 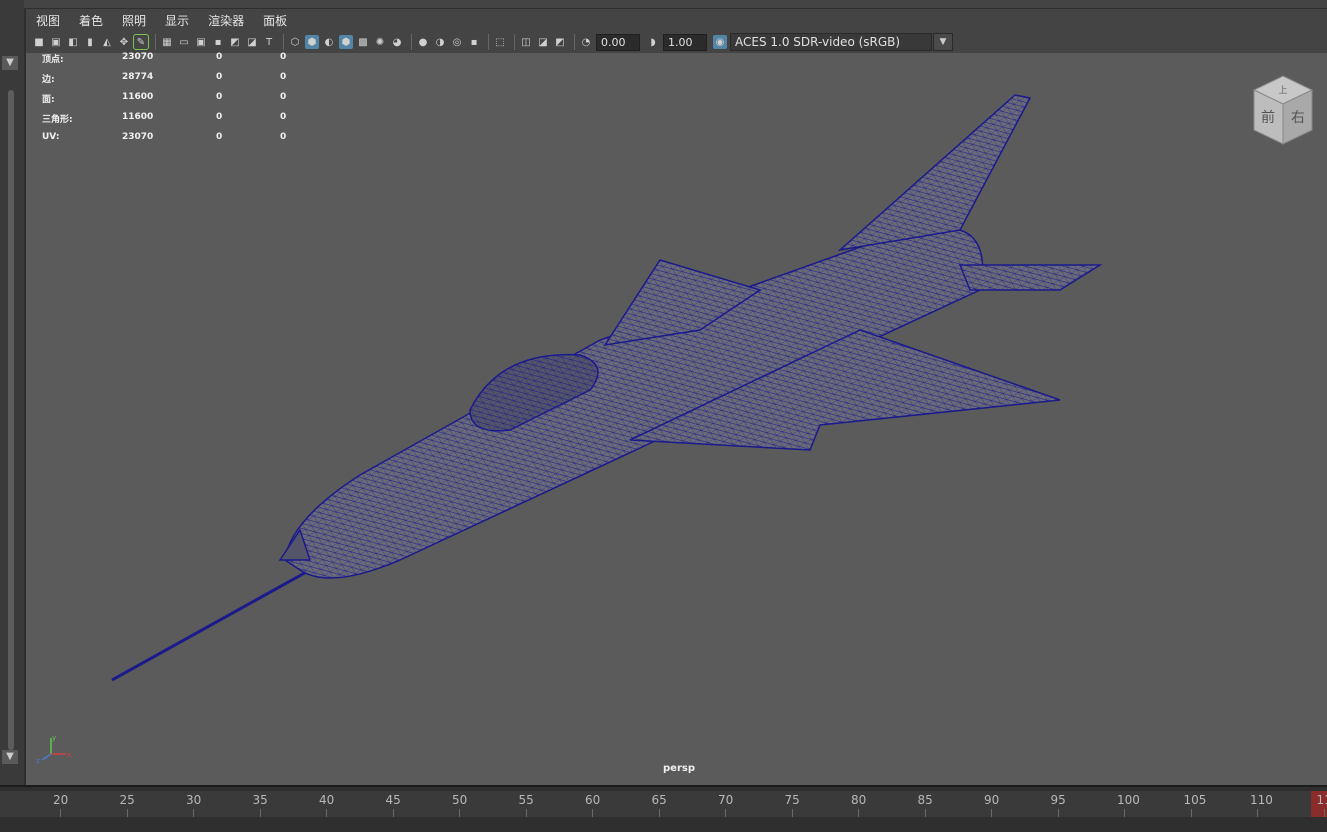 What do you see at coordinates (526, 42) in the screenshot?
I see `xray-icon: ◫` at bounding box center [526, 42].